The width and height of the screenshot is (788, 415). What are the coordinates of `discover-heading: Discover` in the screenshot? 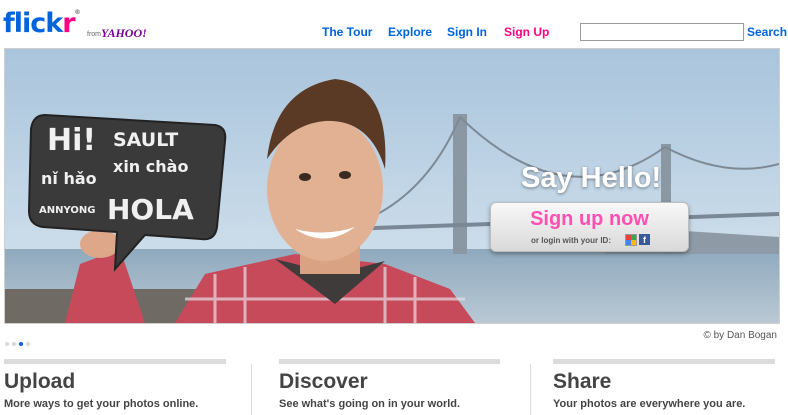 It's located at (323, 382).